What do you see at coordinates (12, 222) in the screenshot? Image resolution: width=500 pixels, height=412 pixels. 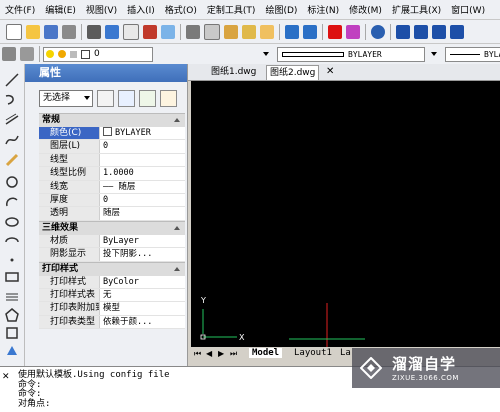 I see `ellipse-icon` at bounding box center [12, 222].